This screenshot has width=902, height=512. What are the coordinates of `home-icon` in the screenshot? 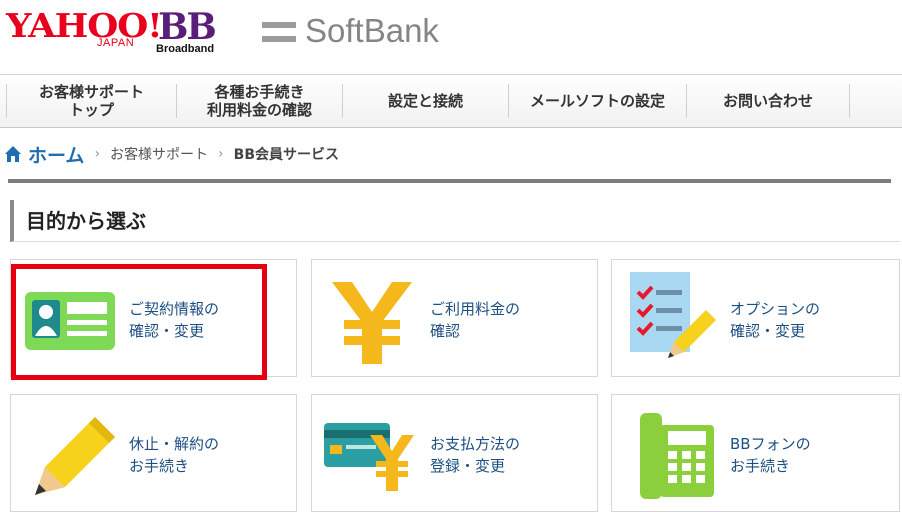 It's located at (13, 154).